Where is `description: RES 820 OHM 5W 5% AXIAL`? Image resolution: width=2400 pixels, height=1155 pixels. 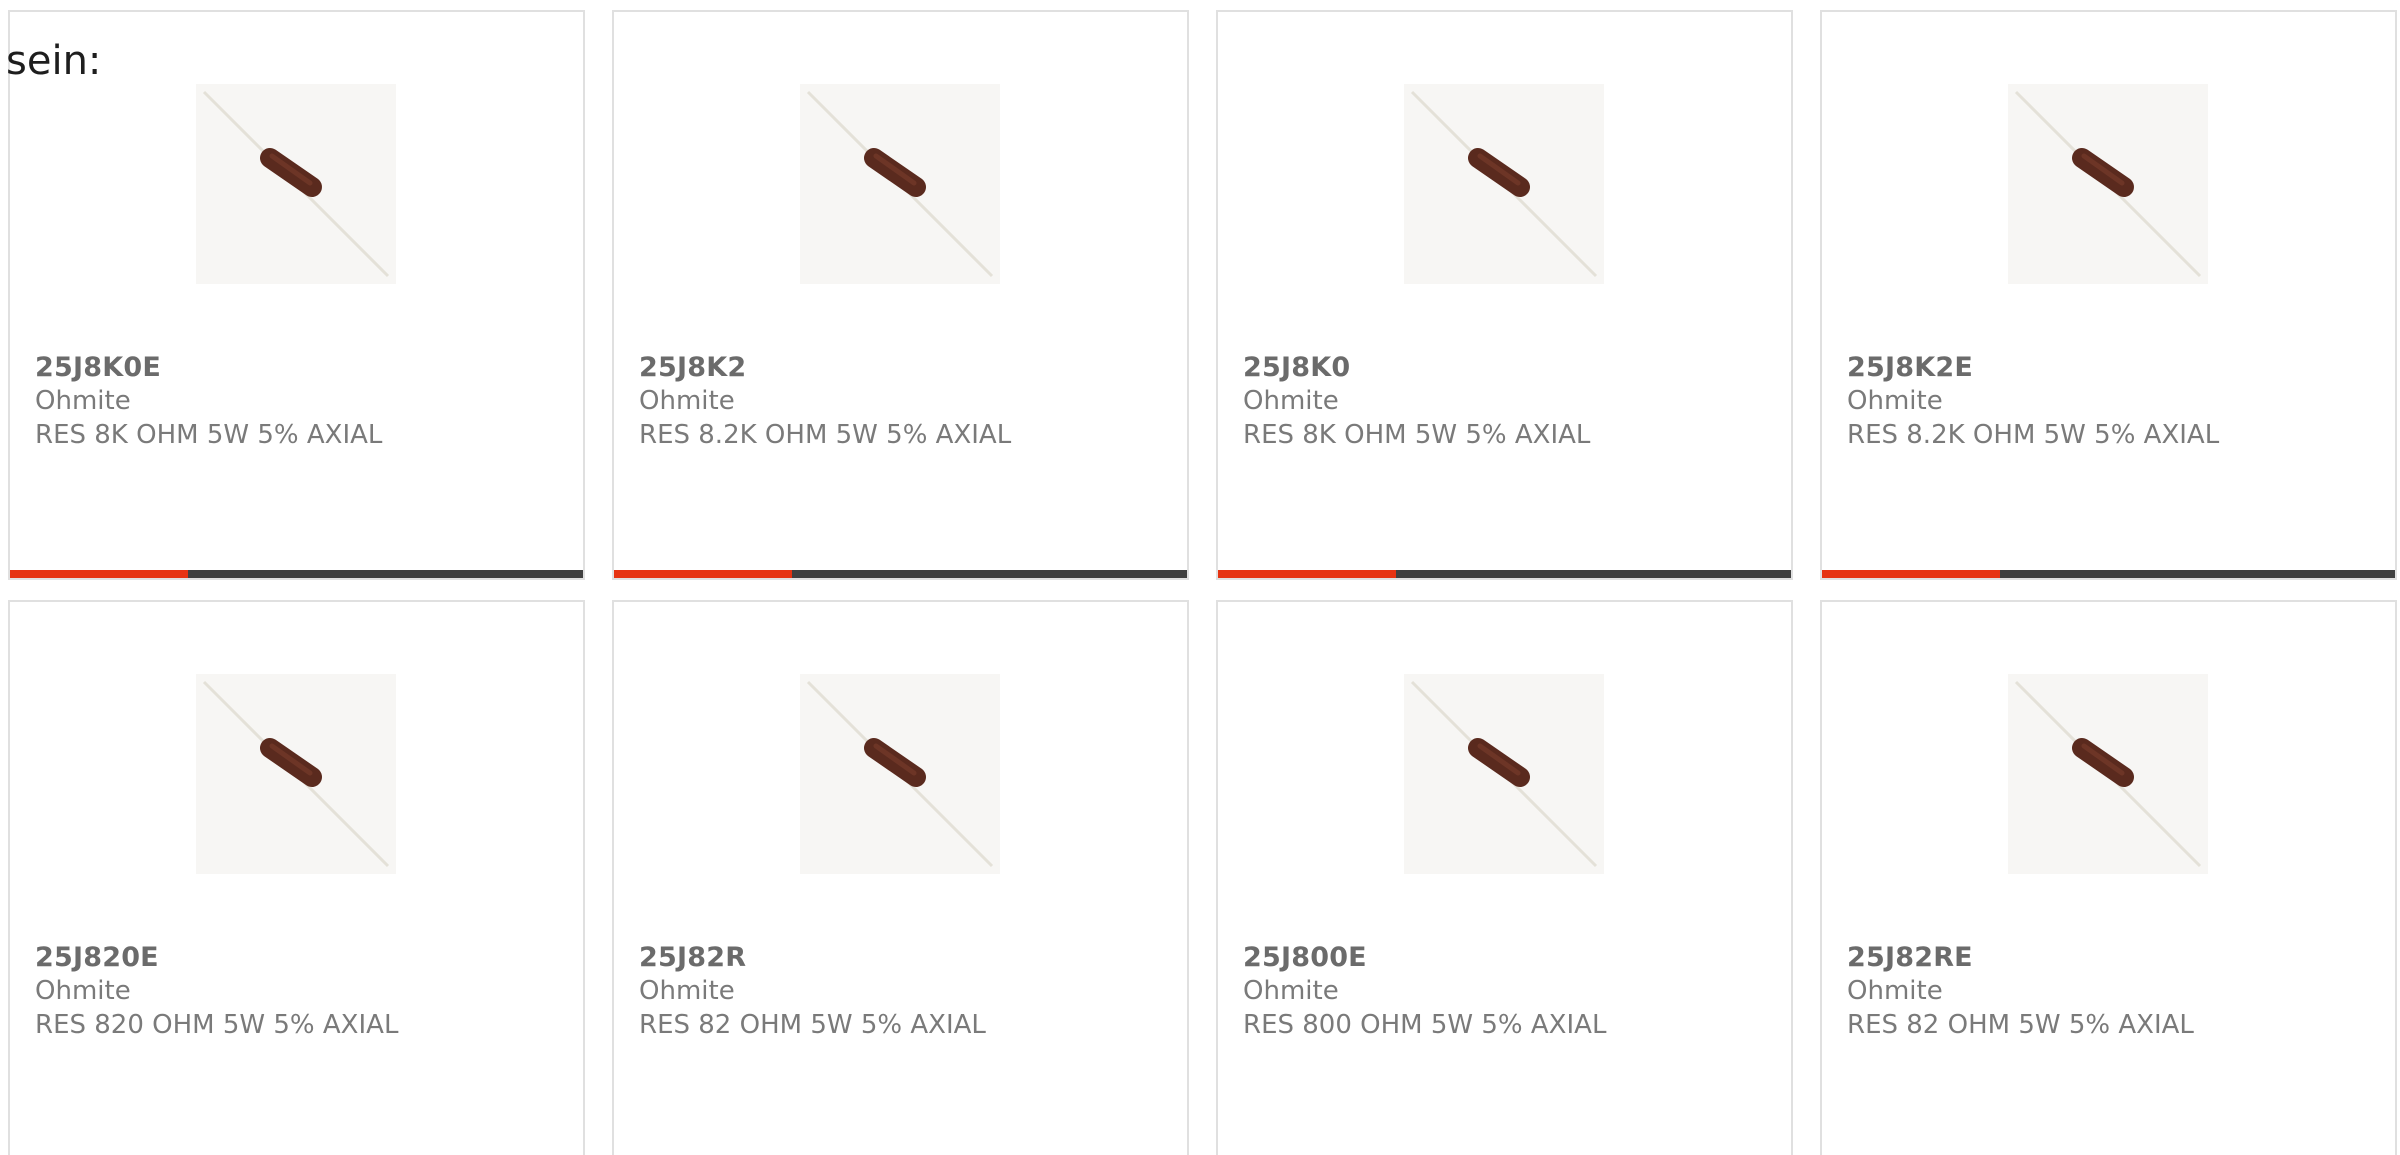 description: RES 820 OHM 5W 5% AXIAL is located at coordinates (217, 1025).